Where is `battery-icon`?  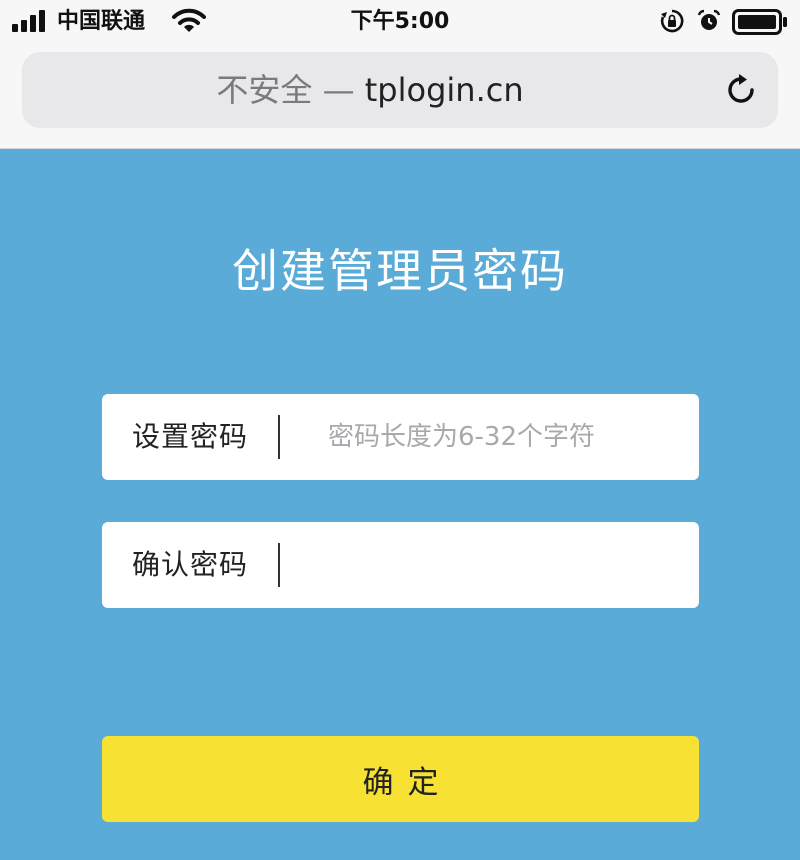
battery-icon is located at coordinates (759, 22).